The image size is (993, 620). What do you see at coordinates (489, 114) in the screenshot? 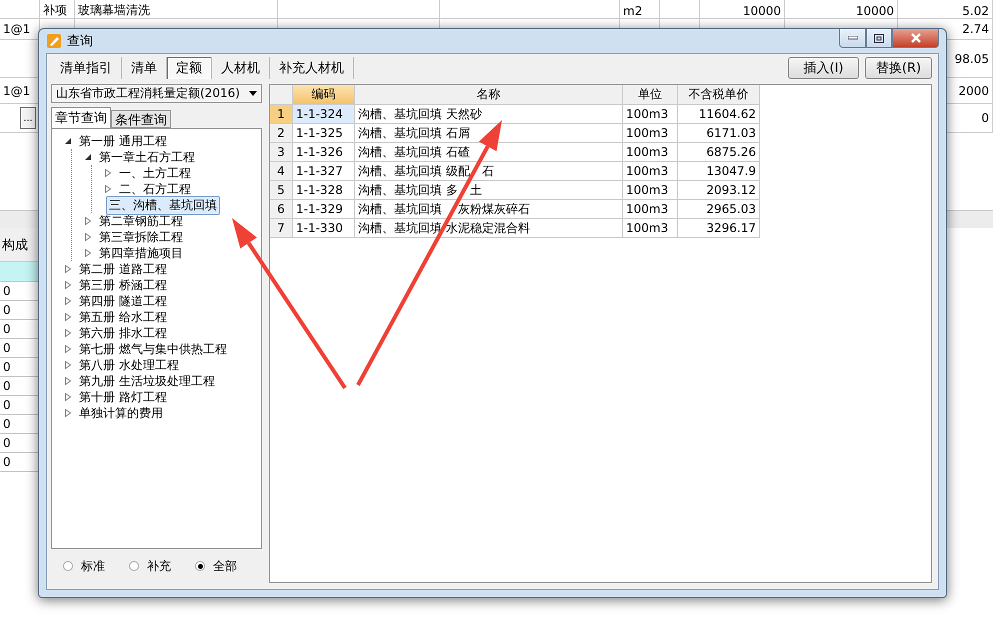
I see `table-cell: 沟槽、基坑回填 天然砂` at bounding box center [489, 114].